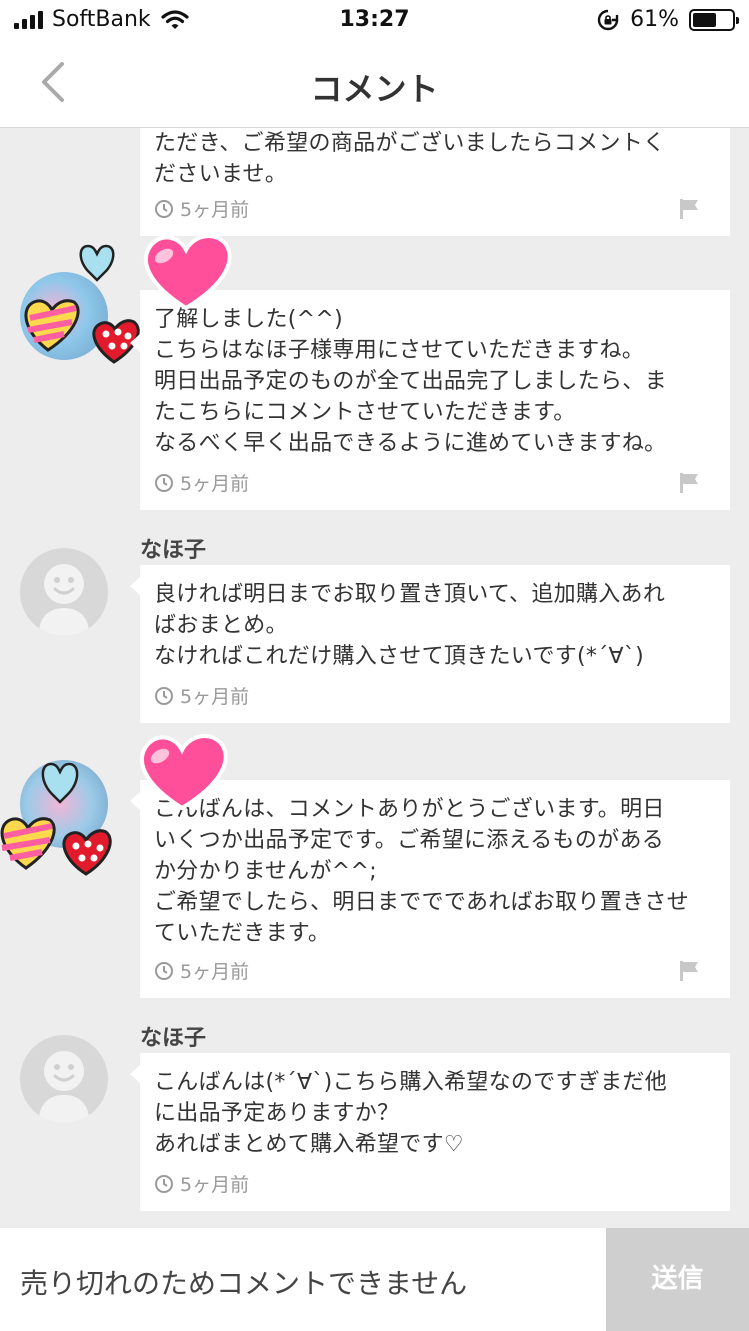 The width and height of the screenshot is (749, 1331). I want to click on battery-percent: 61%, so click(654, 19).